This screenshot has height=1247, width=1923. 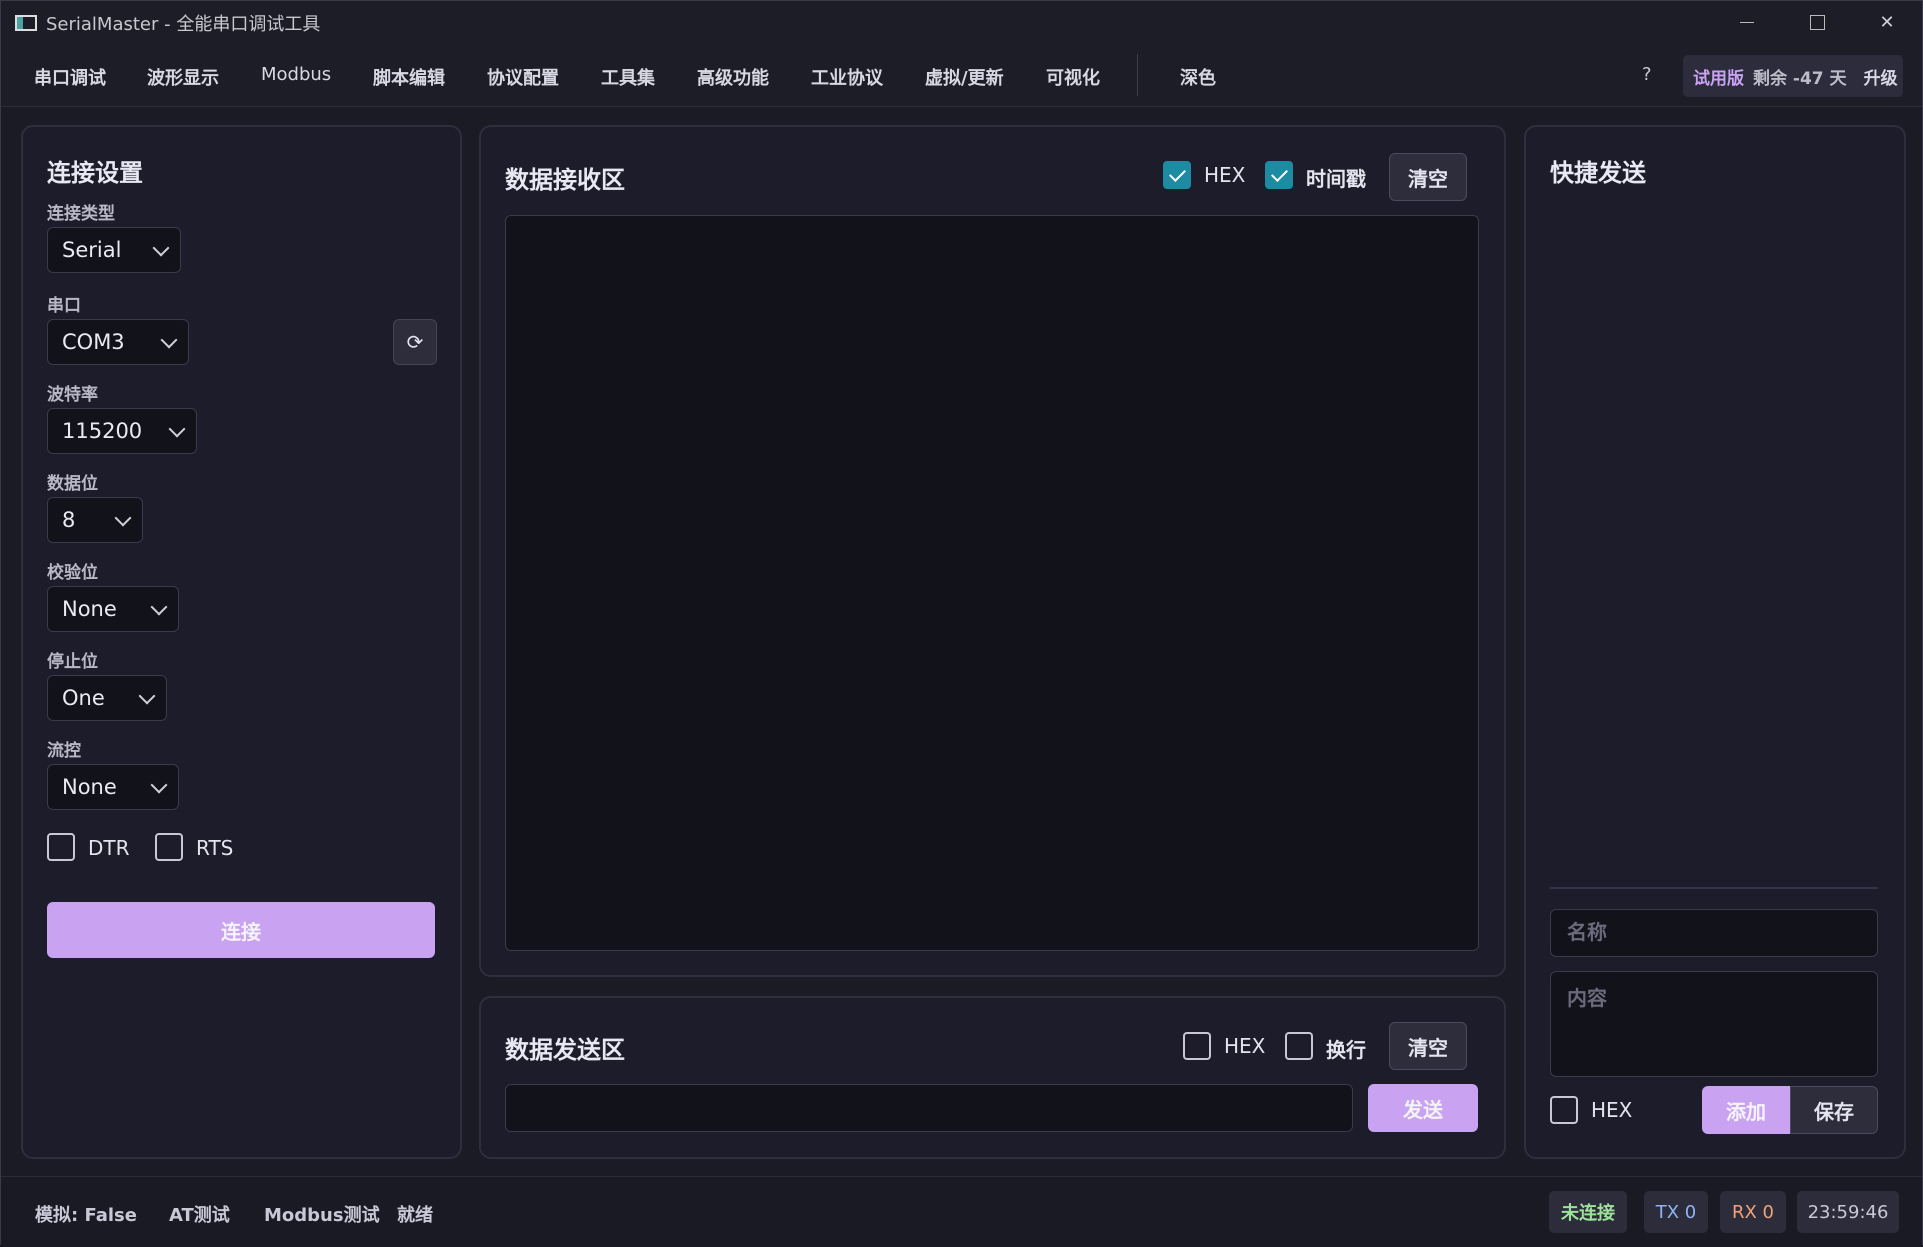 I want to click on rts-checkbox, so click(x=169, y=847).